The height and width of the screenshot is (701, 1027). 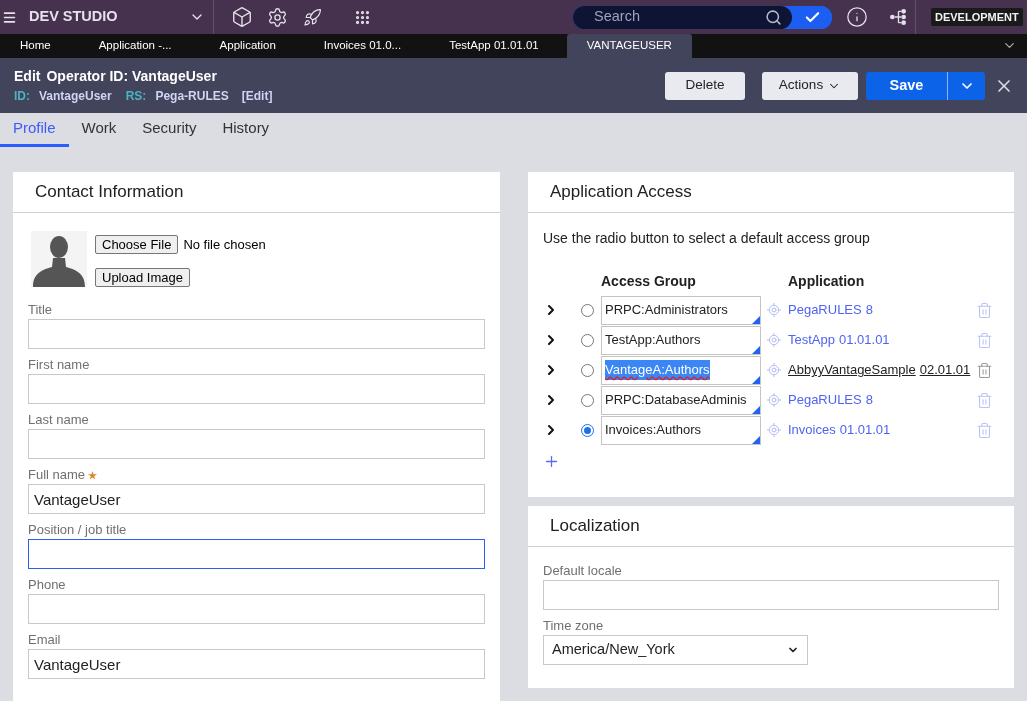 What do you see at coordinates (58, 420) in the screenshot?
I see `field-label: Last name` at bounding box center [58, 420].